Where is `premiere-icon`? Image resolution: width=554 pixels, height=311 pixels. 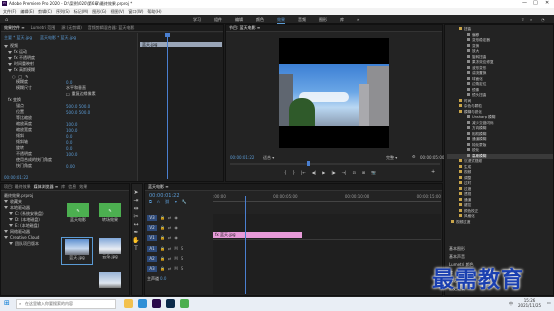 premiere-icon is located at coordinates (156, 303).